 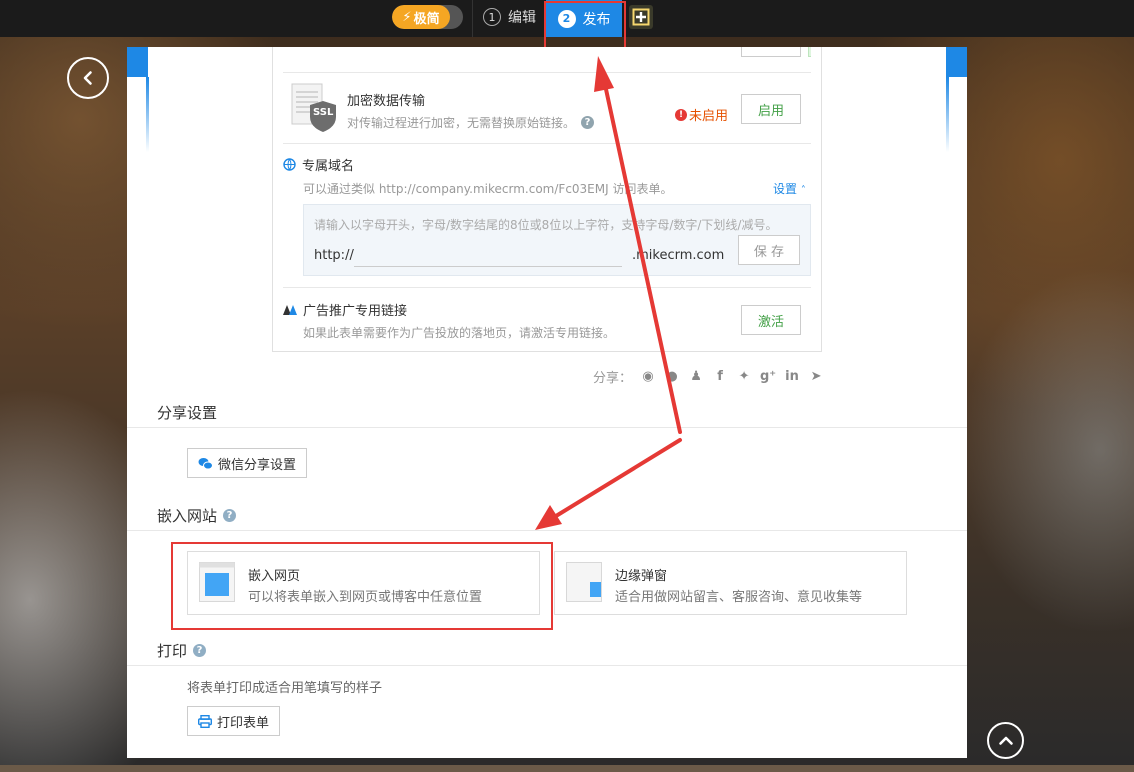 What do you see at coordinates (648, 377) in the screenshot?
I see `weibo-icon: ◉` at bounding box center [648, 377].